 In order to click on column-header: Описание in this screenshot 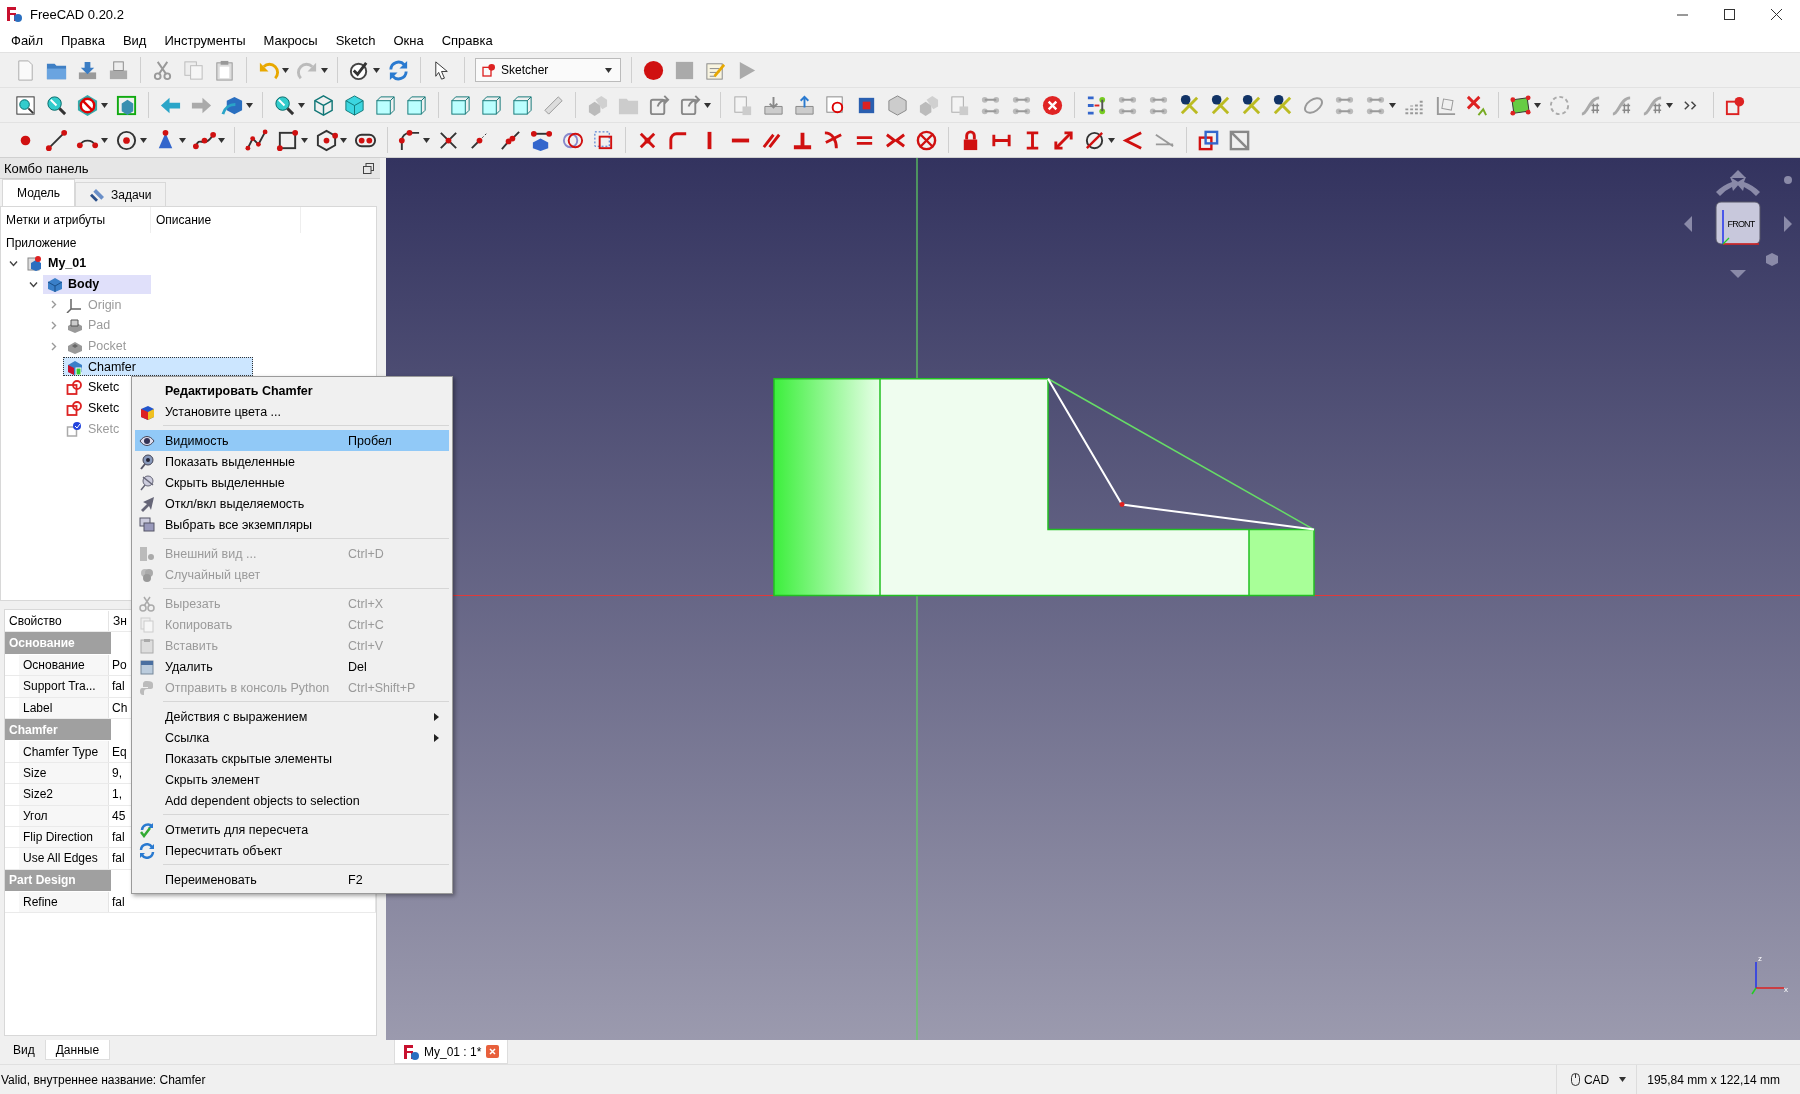, I will do `click(226, 220)`.